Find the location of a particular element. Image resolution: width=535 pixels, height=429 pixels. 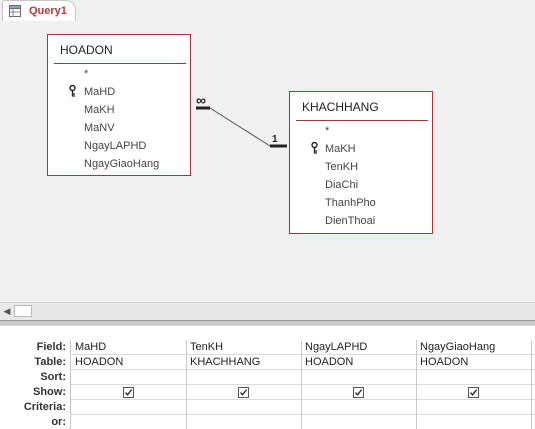

field-manv: MaNV is located at coordinates (99, 128).